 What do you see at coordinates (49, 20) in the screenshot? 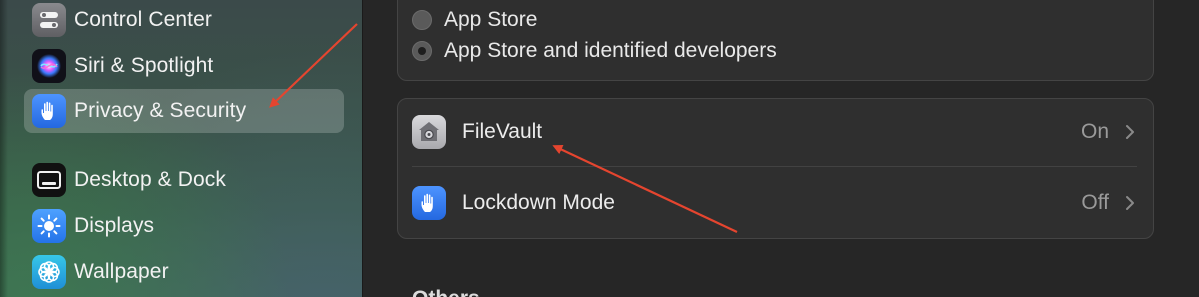
I see `control-center-icon` at bounding box center [49, 20].